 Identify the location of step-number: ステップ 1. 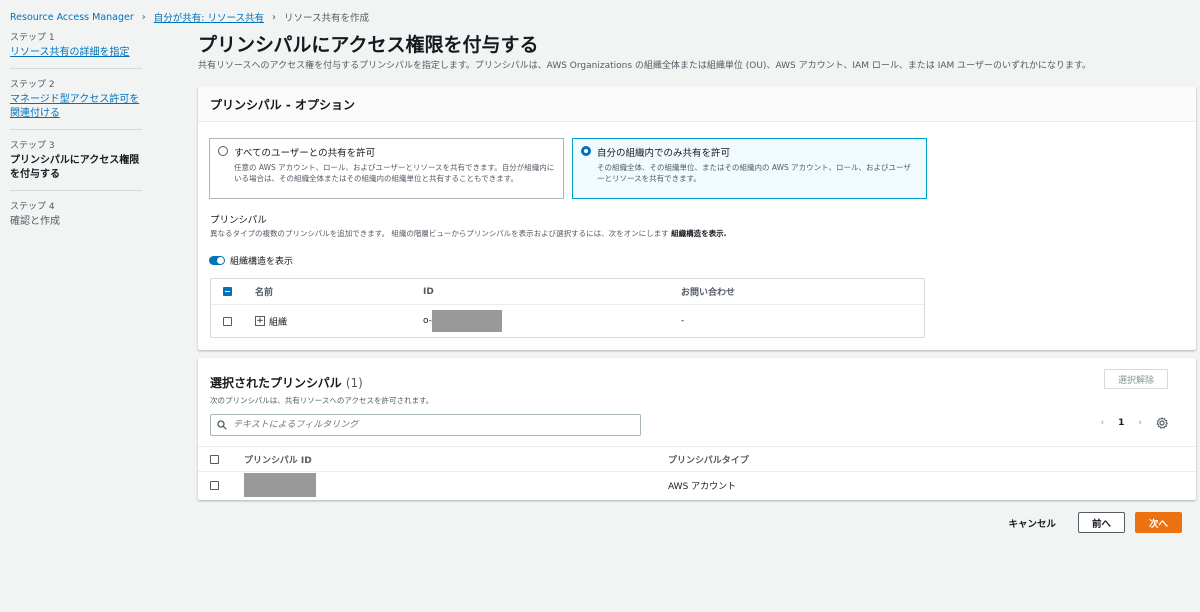
(32, 38).